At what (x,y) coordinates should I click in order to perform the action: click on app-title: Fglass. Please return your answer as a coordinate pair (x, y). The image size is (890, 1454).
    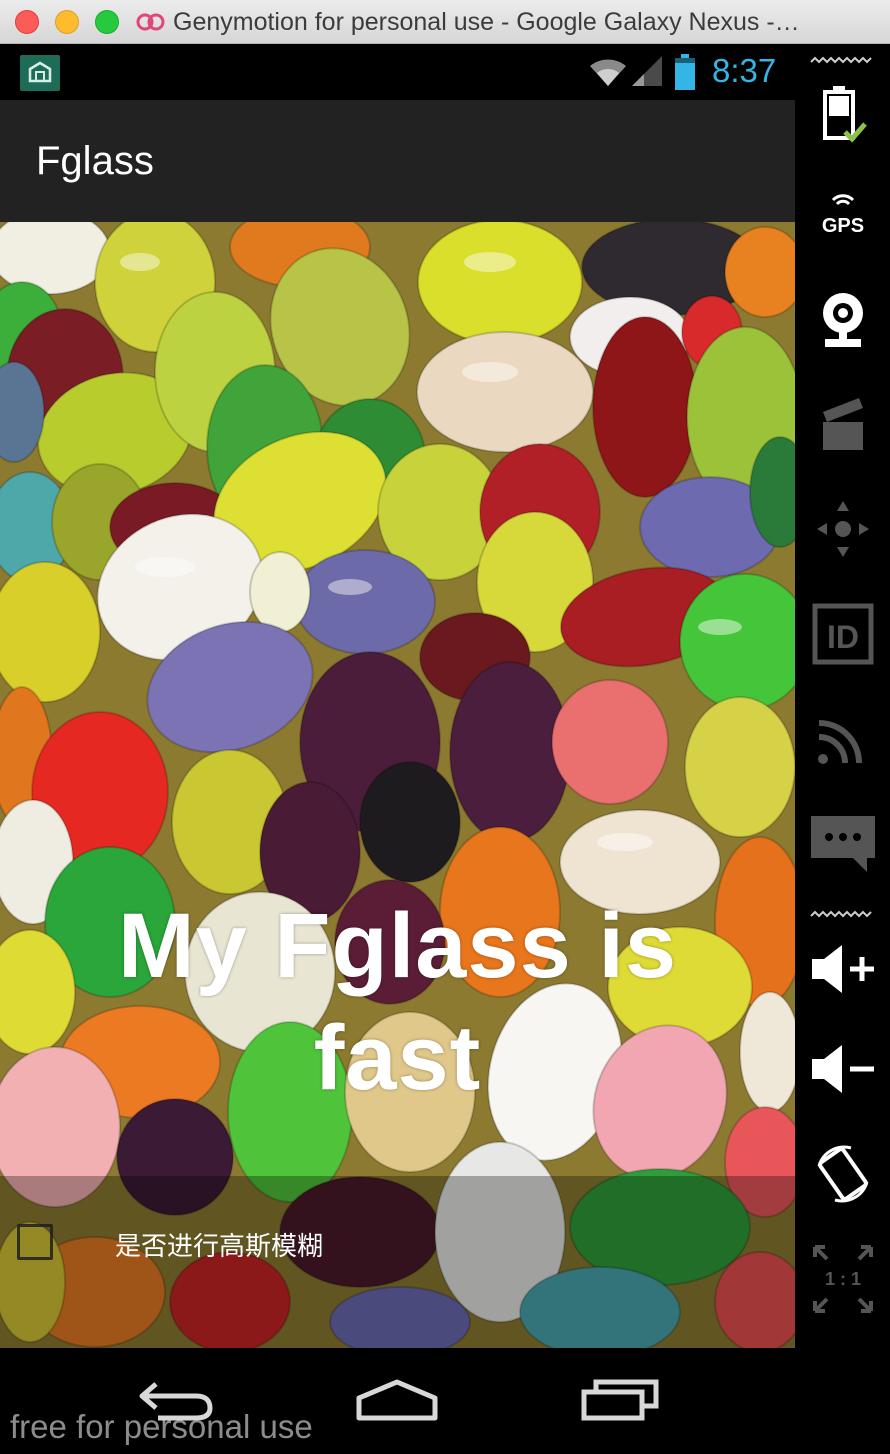
    Looking at the image, I should click on (95, 161).